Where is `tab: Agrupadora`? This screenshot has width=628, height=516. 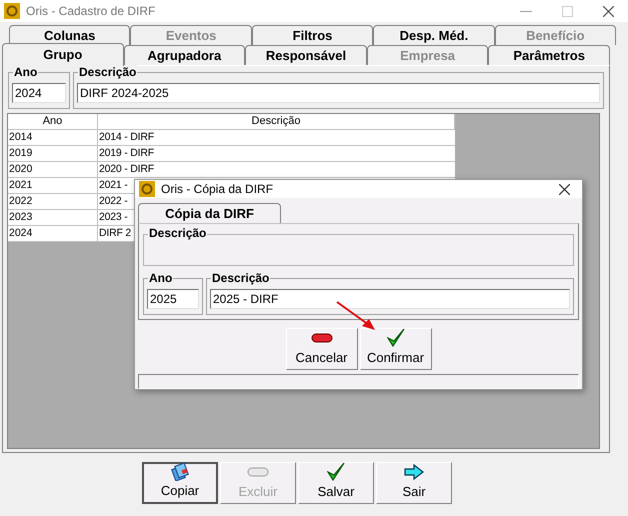 tab: Agrupadora is located at coordinates (185, 55).